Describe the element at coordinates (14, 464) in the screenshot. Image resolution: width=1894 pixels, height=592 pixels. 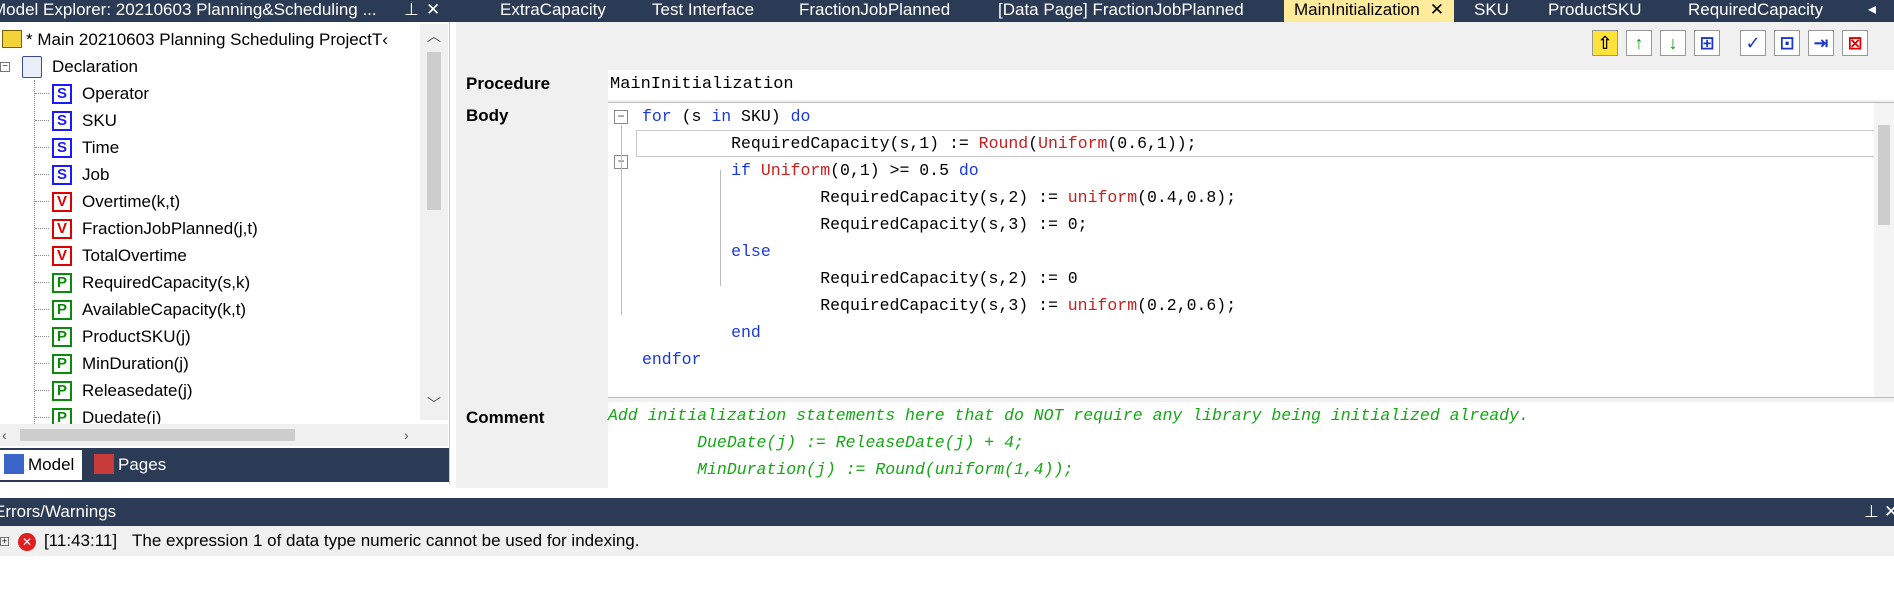
I see `model-icon` at that location.